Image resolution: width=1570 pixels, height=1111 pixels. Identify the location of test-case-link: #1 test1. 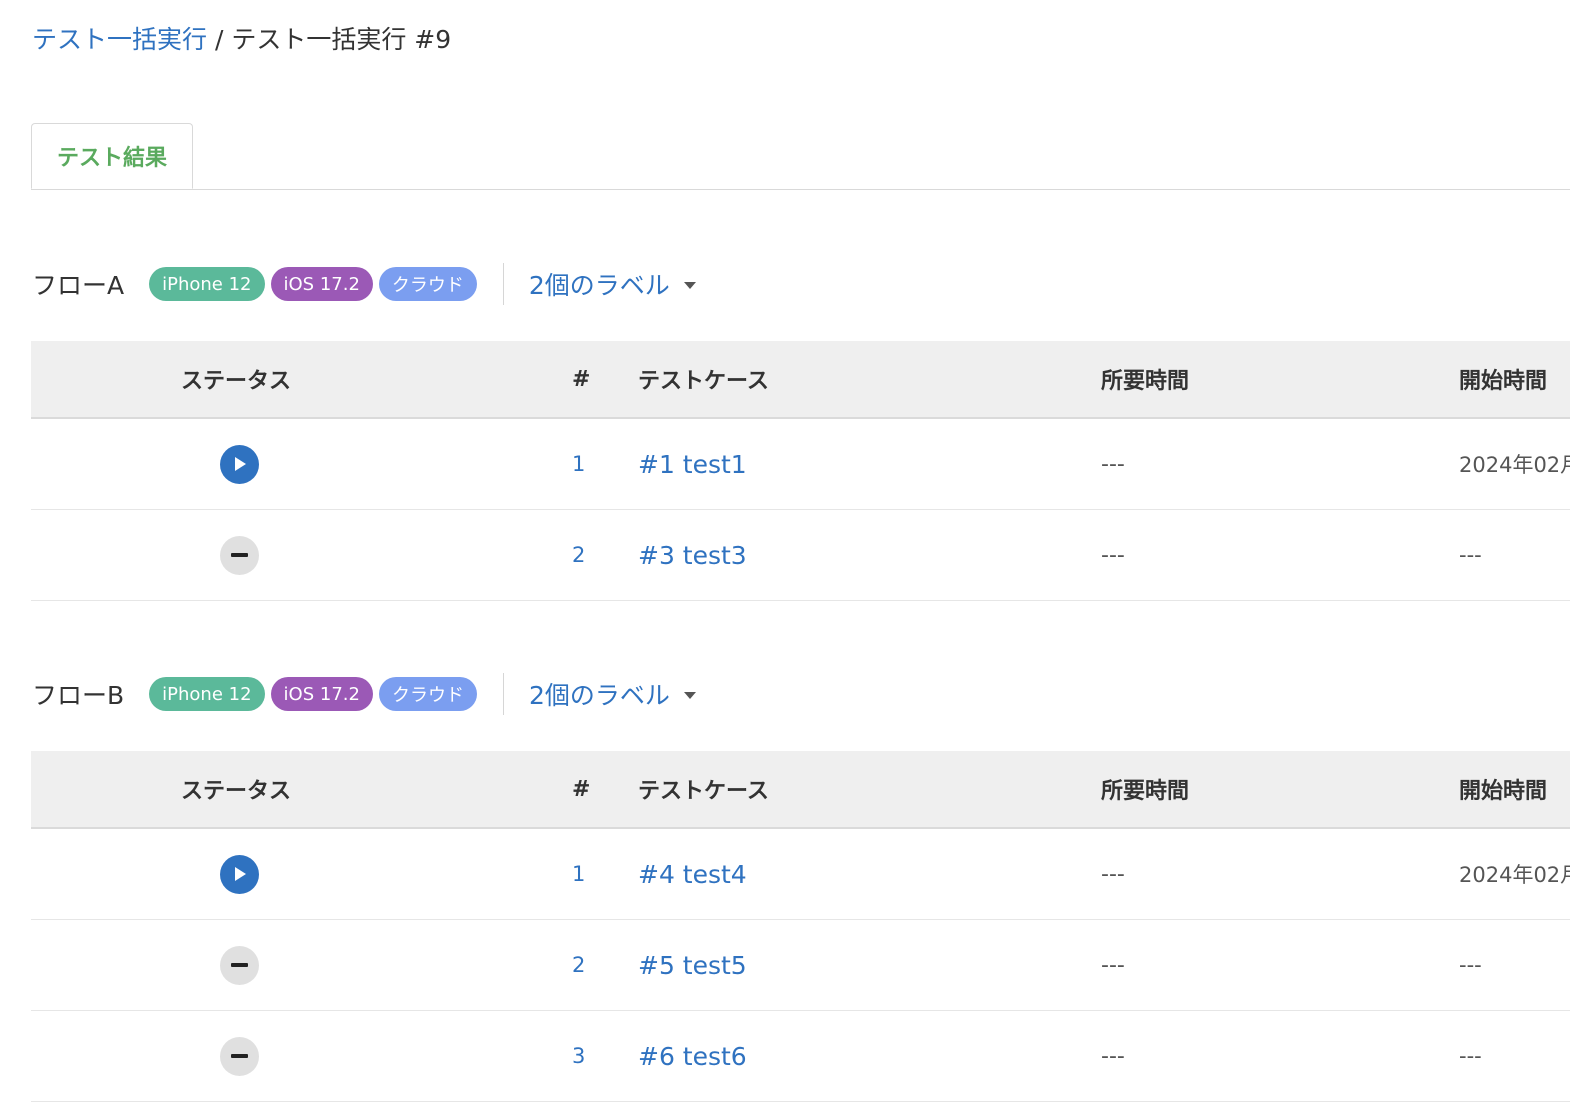
(692, 464).